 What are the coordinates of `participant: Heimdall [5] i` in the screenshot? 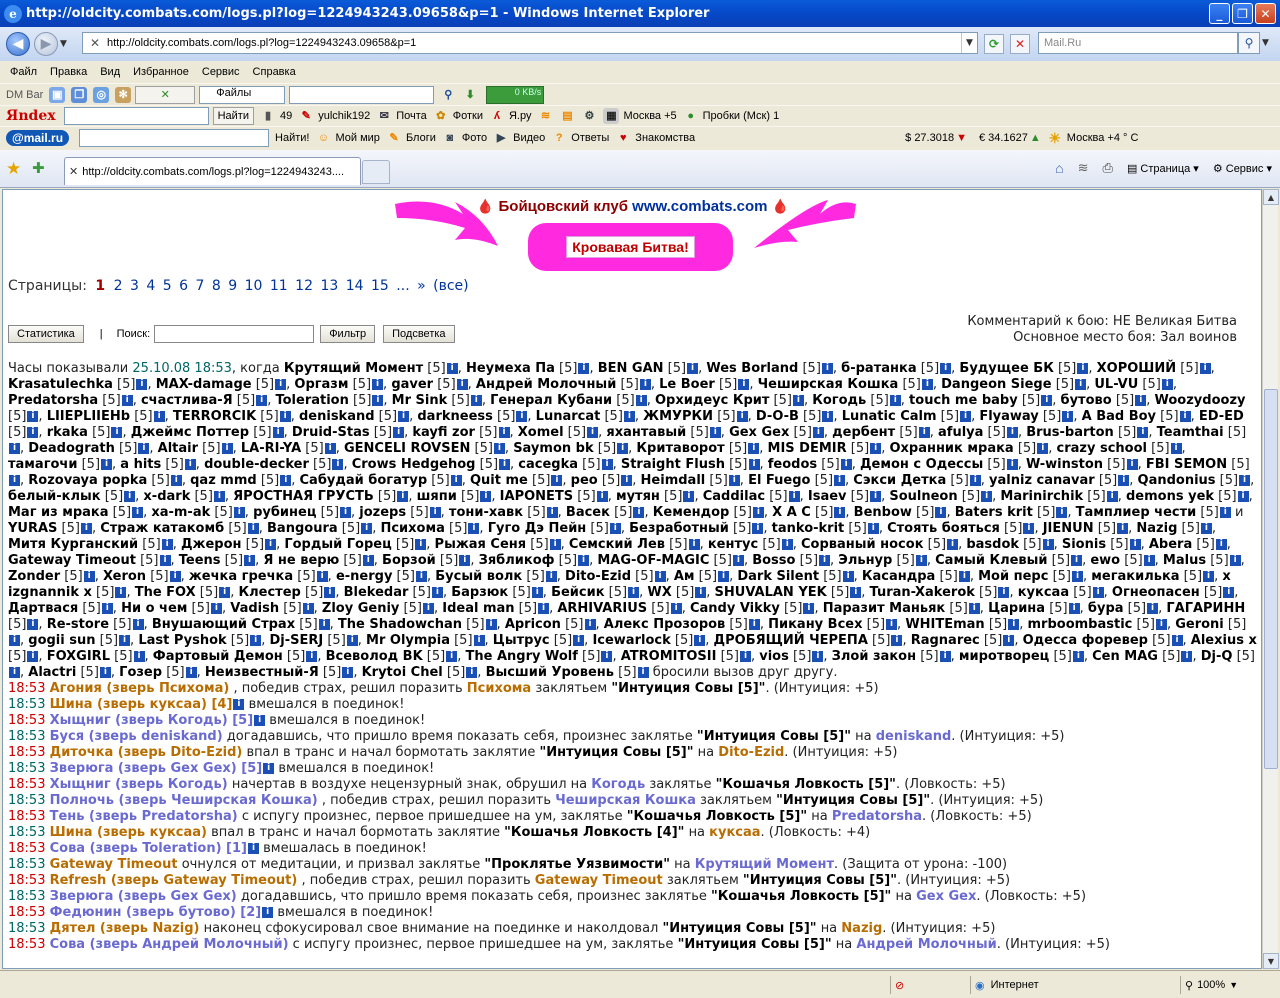 It's located at (690, 480).